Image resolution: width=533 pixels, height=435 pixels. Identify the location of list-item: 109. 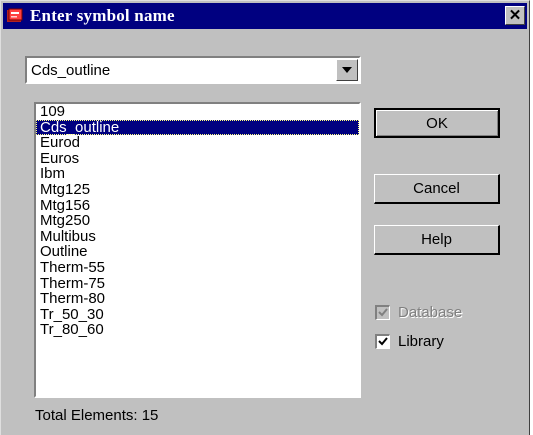
(197, 112).